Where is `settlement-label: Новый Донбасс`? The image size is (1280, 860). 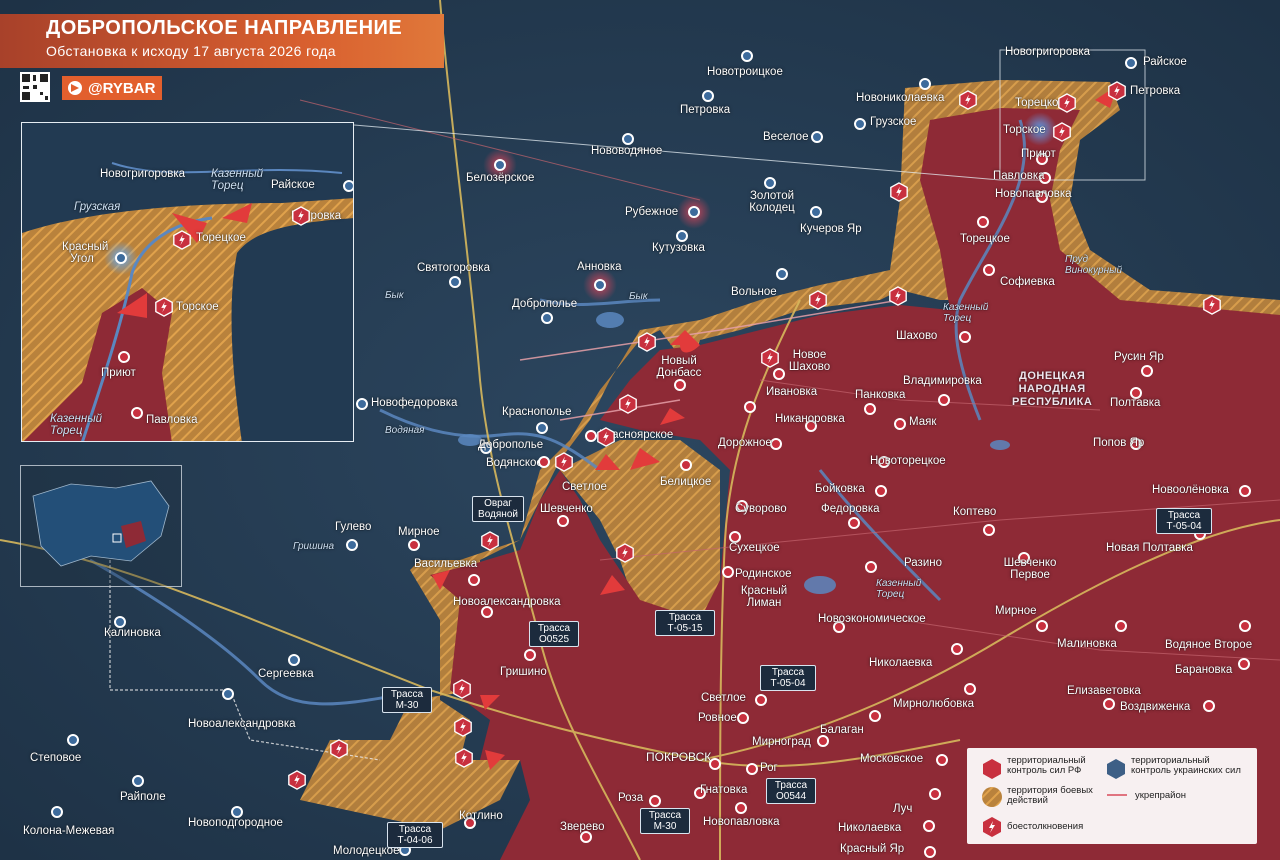
settlement-label: Новый Донбасс is located at coordinates (679, 367).